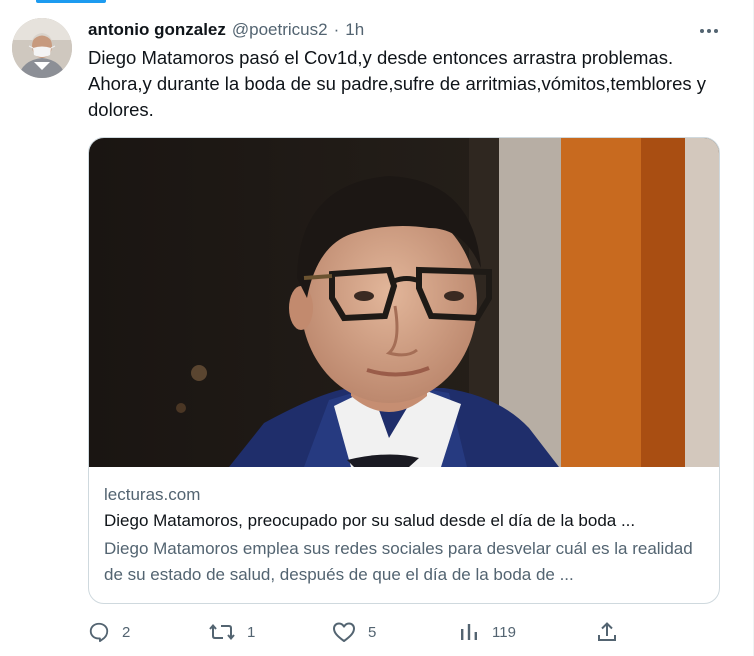 Image resolution: width=754 pixels, height=656 pixels. I want to click on reply-count: 2, so click(126, 632).